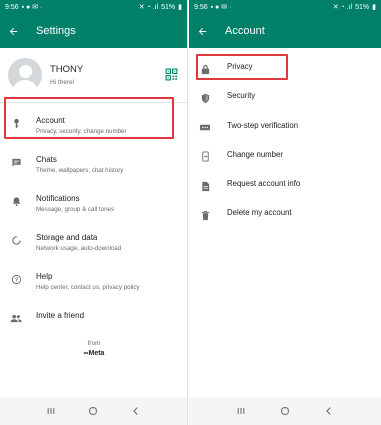 This screenshot has width=381, height=425. I want to click on from-label: from, so click(94, 343).